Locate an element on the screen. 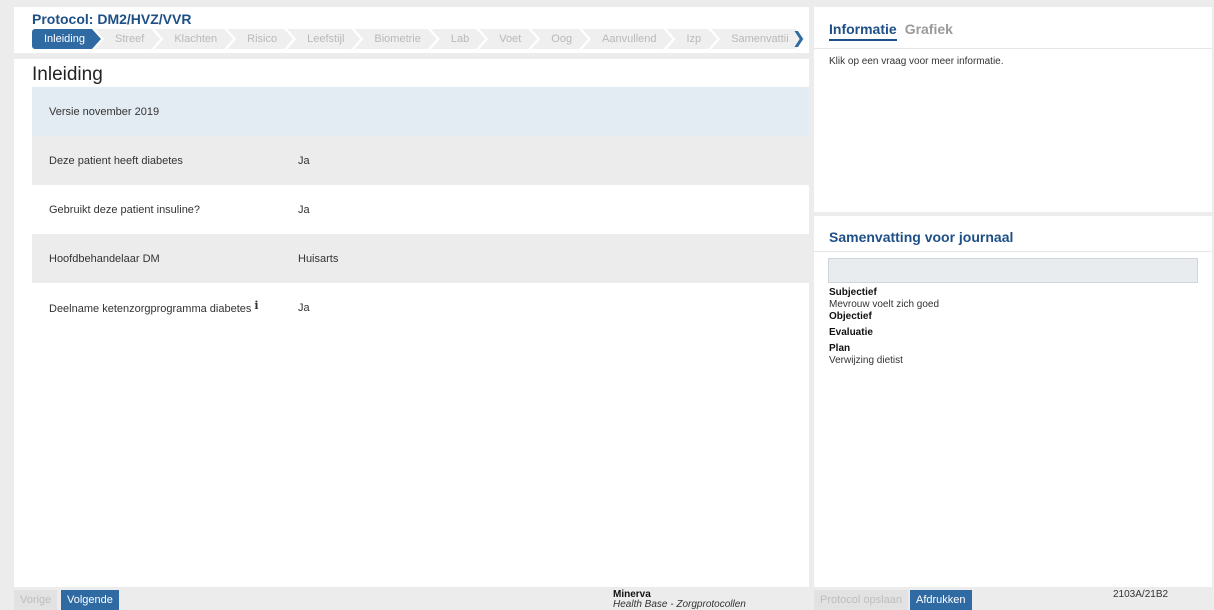 The width and height of the screenshot is (1214, 610). plan-text: Verwijzing dietist is located at coordinates (866, 360).